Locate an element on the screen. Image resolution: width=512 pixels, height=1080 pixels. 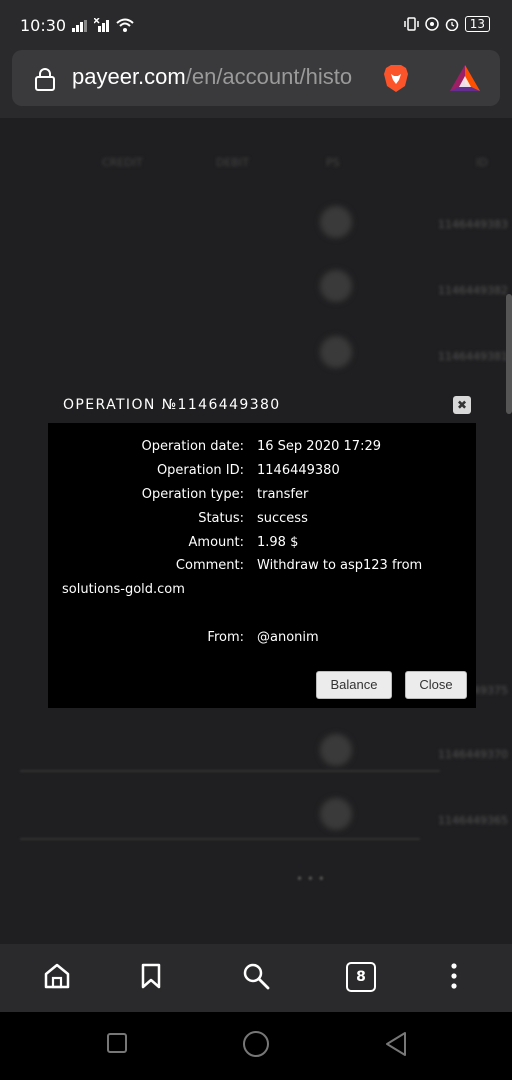
battery-indicator: 13 is located at coordinates (477, 24).